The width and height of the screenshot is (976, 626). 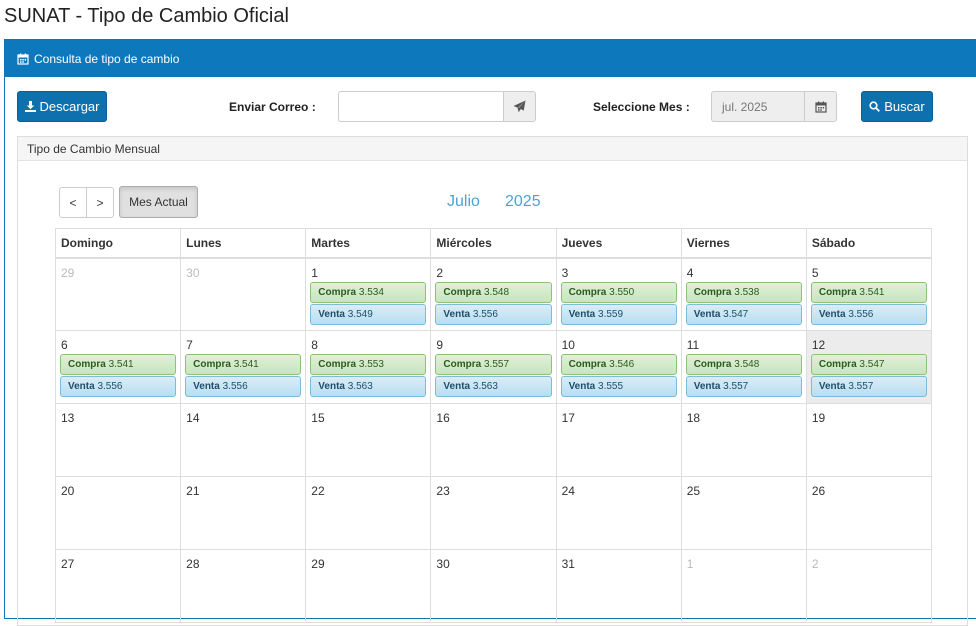 What do you see at coordinates (743, 243) in the screenshot?
I see `weekday-header: Viernes` at bounding box center [743, 243].